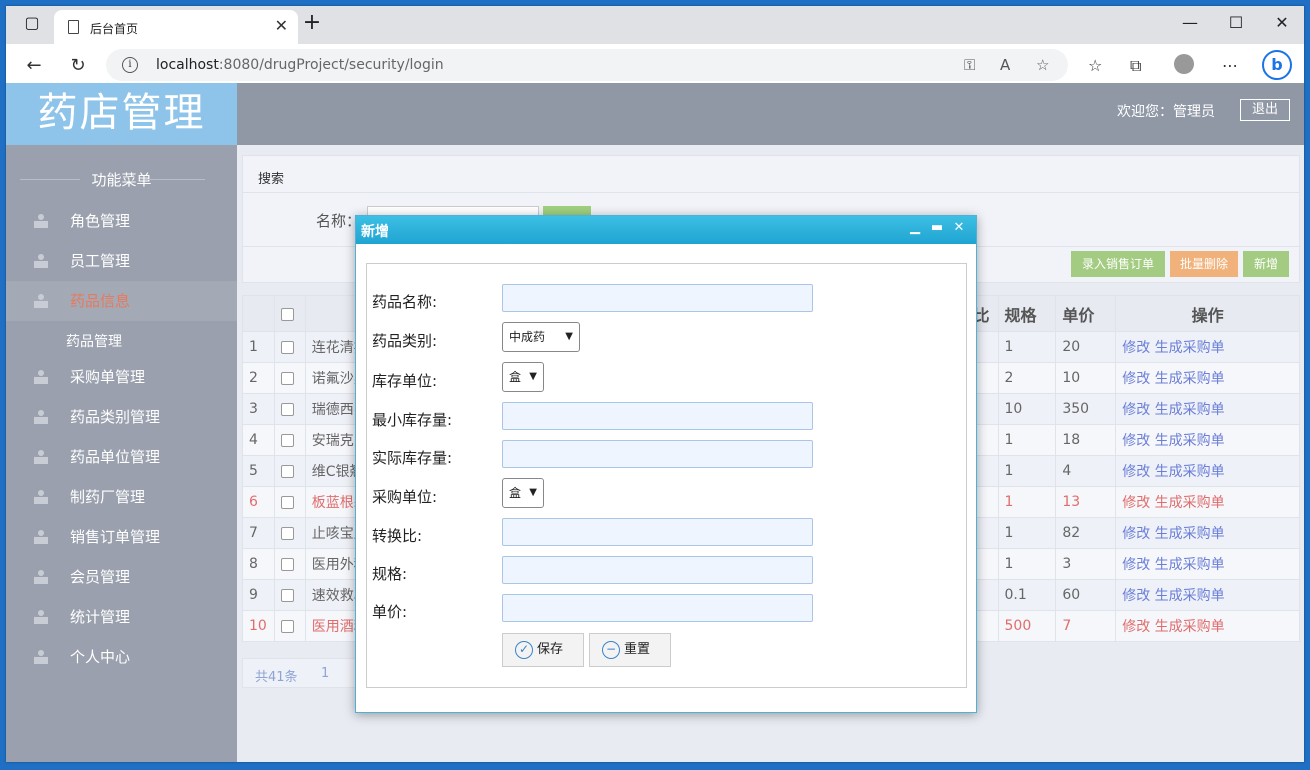 Image resolution: width=1310 pixels, height=770 pixels. I want to click on info-icon: i, so click(130, 65).